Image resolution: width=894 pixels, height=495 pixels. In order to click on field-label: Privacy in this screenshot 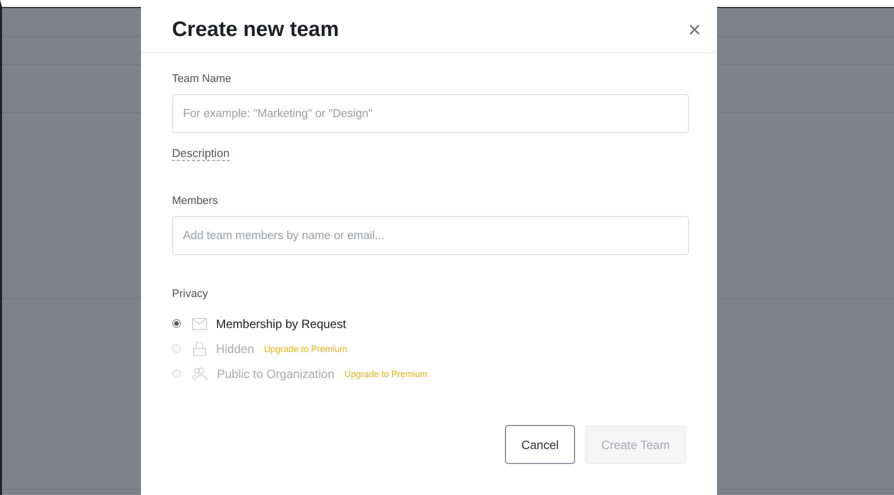, I will do `click(190, 294)`.